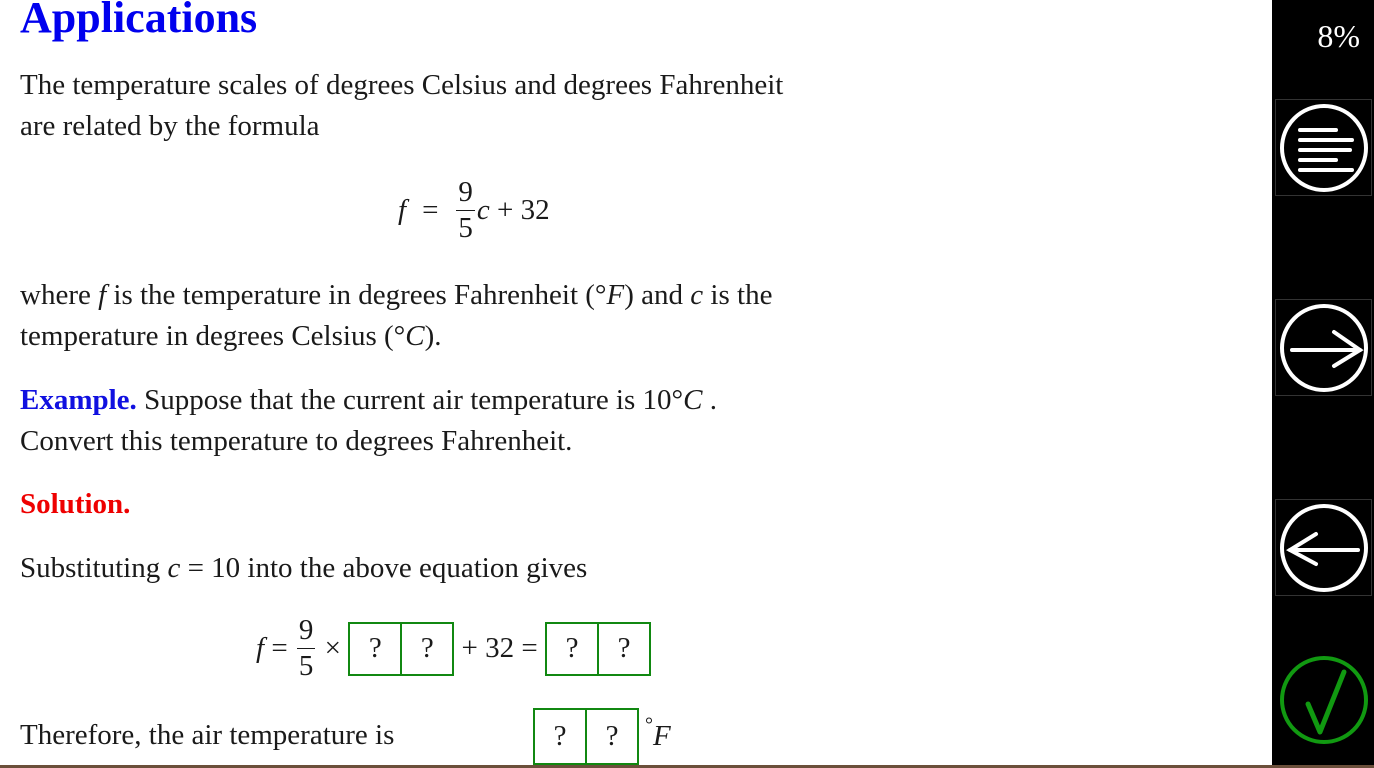 The image size is (1374, 768). What do you see at coordinates (1338, 36) in the screenshot?
I see `progress-percent: 8%` at bounding box center [1338, 36].